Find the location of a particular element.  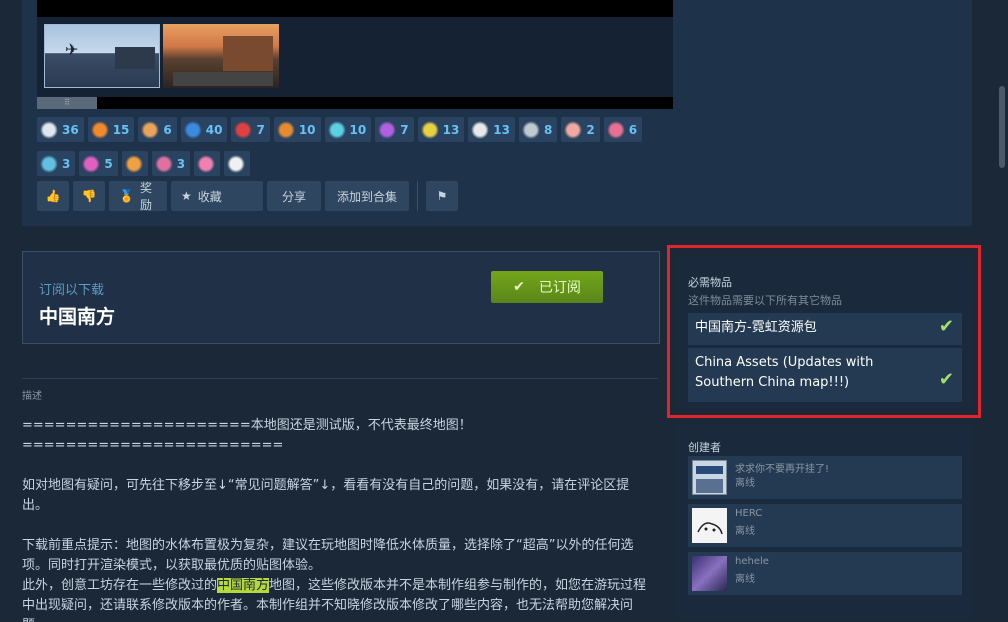

fox-award-icon is located at coordinates (285, 129).